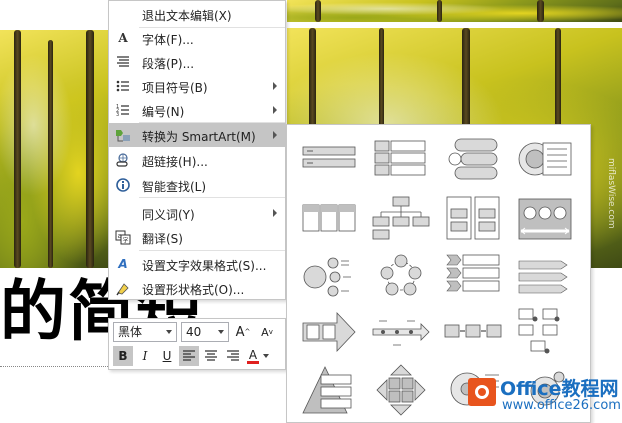 The image size is (622, 423). What do you see at coordinates (329, 158) in the screenshot?
I see `smartart-layout-basic-block-list` at bounding box center [329, 158].